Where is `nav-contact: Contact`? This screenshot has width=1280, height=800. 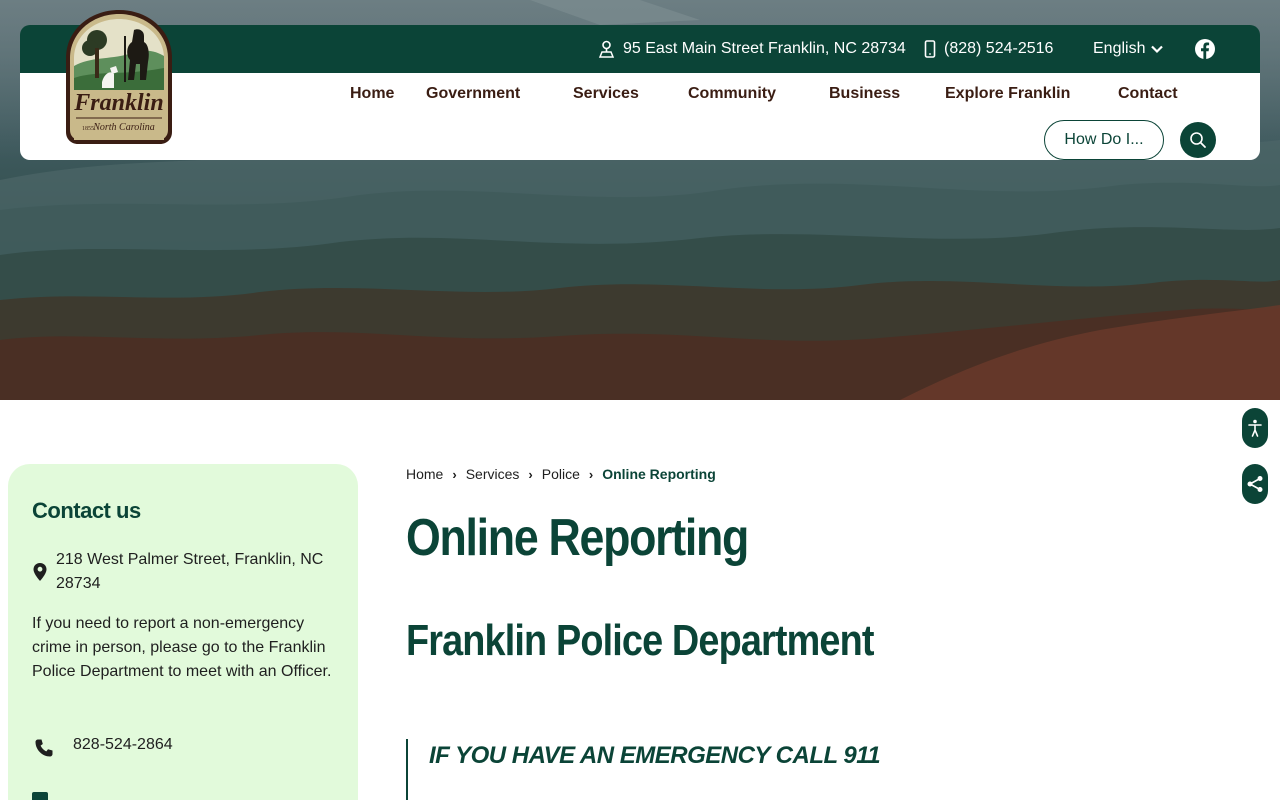 nav-contact: Contact is located at coordinates (1148, 97).